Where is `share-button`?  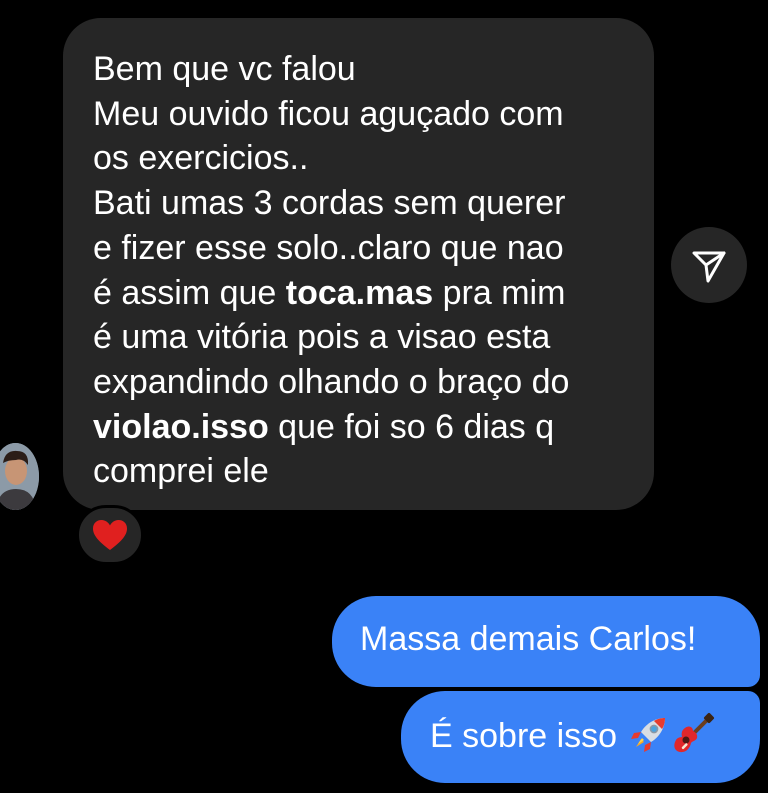 share-button is located at coordinates (709, 265).